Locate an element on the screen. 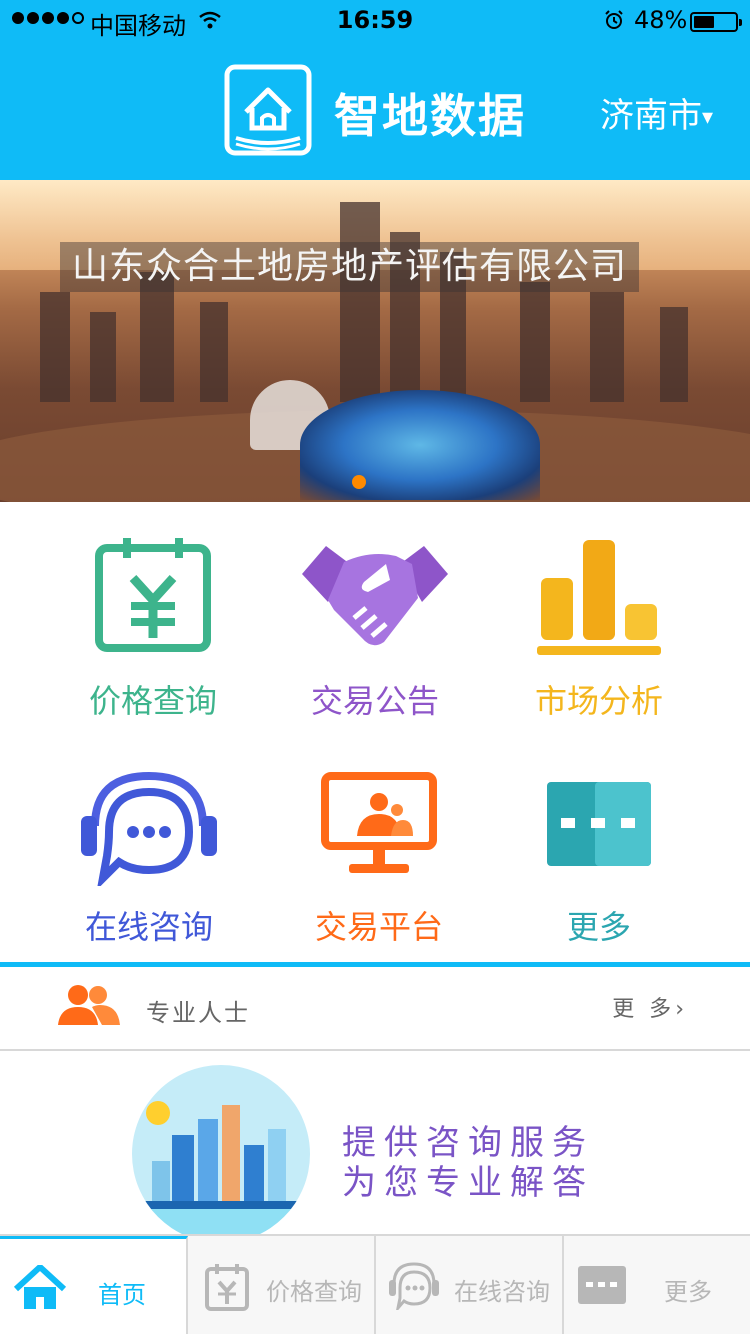  home-icon is located at coordinates (40, 1287).